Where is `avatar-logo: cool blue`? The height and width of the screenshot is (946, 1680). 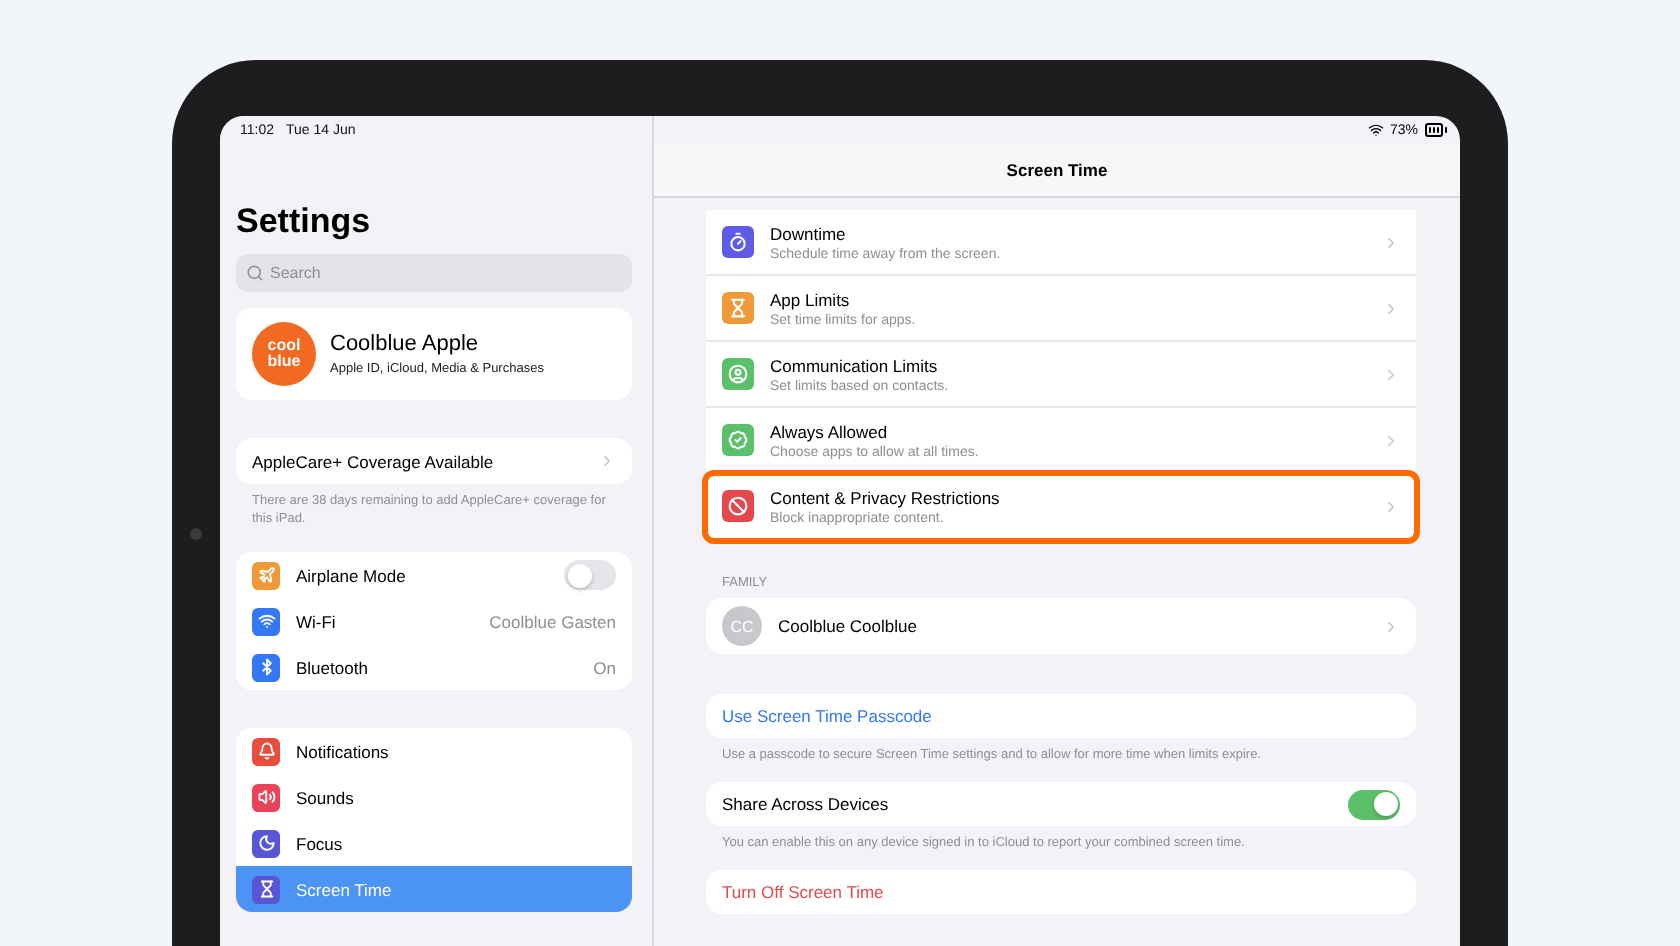
avatar-logo: cool blue is located at coordinates (284, 354).